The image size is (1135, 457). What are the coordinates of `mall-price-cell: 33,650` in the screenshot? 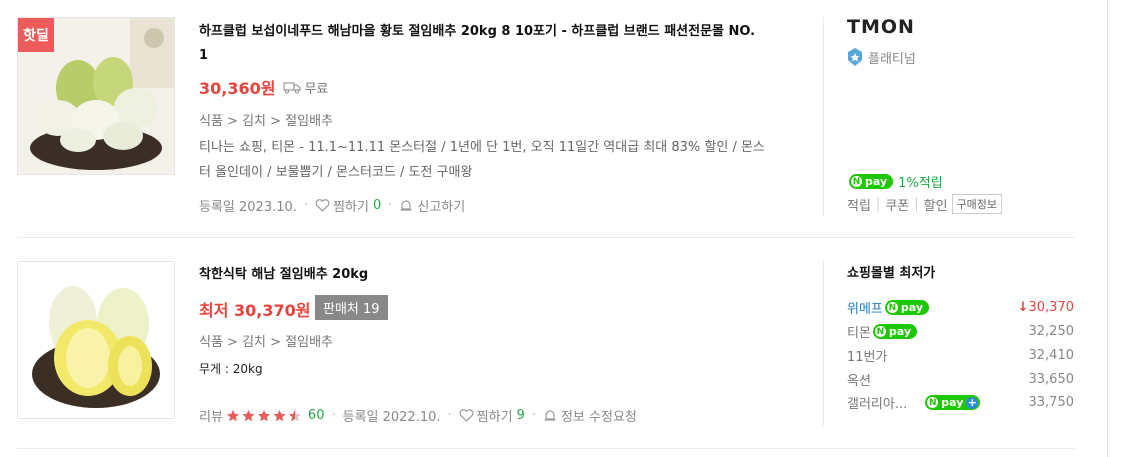 It's located at (1052, 379).